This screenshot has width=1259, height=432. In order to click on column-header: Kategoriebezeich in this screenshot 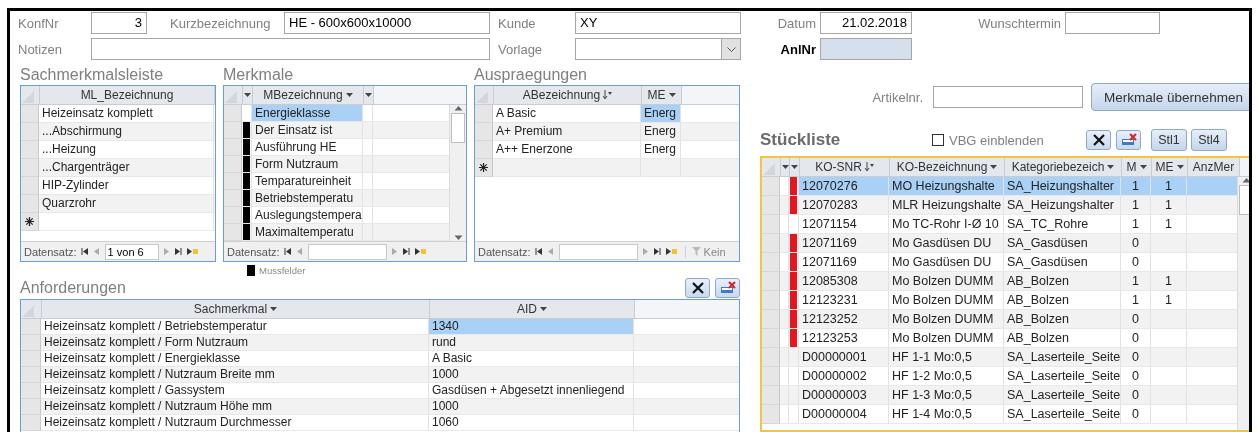, I will do `click(1063, 167)`.